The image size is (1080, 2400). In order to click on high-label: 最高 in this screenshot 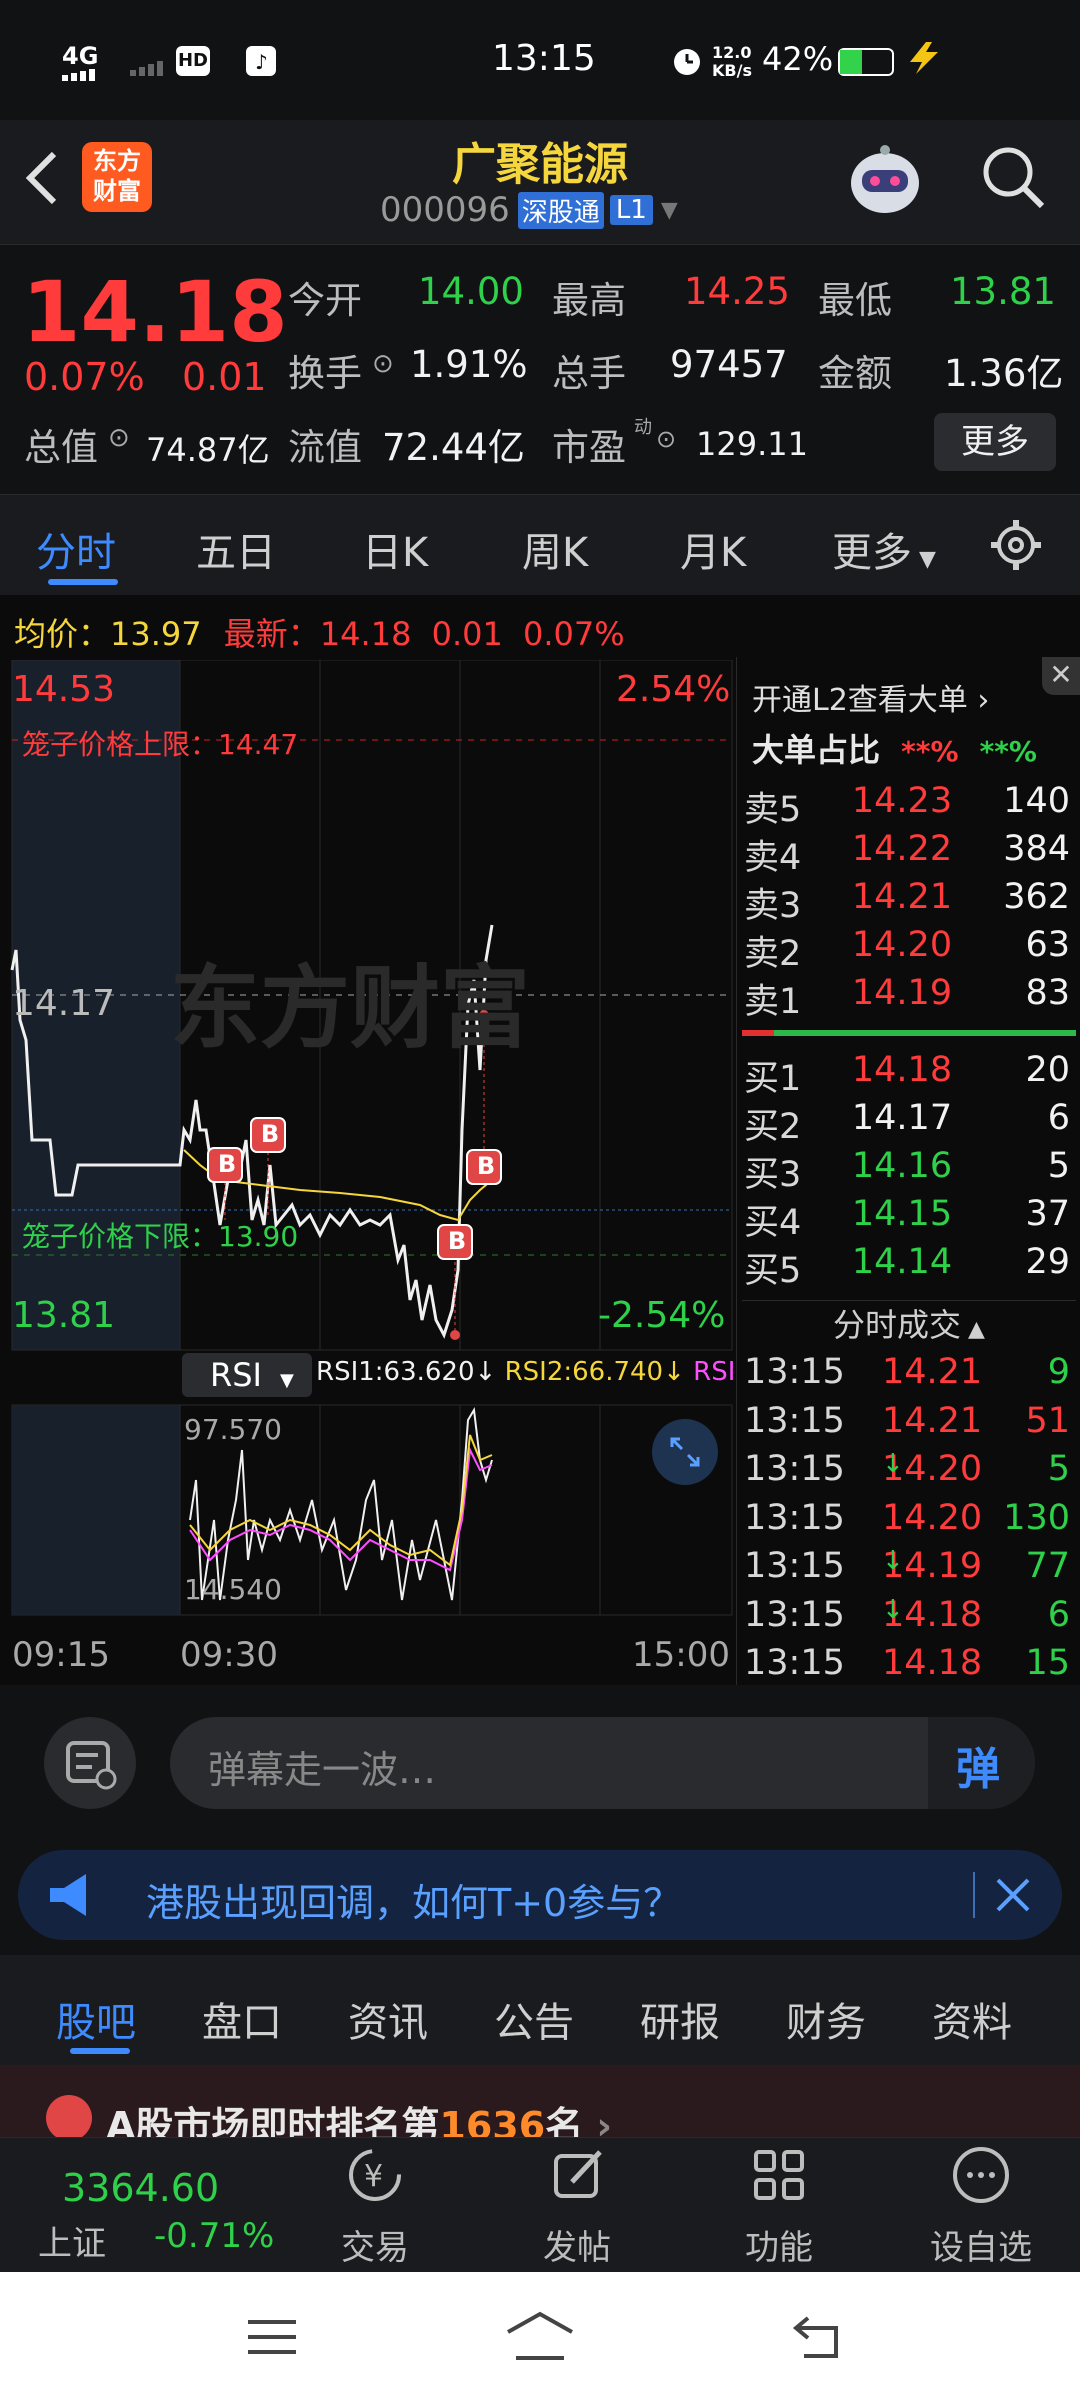, I will do `click(589, 300)`.